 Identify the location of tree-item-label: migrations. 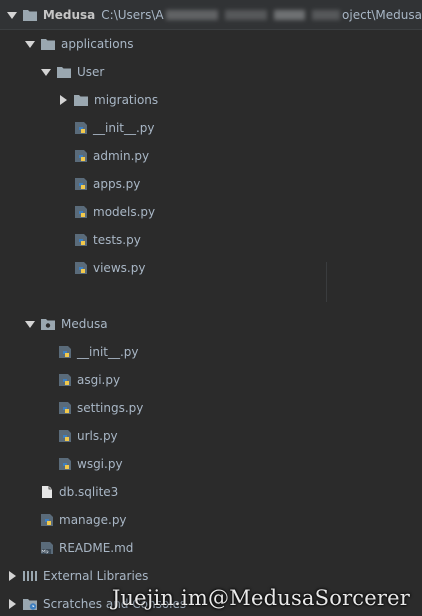
(126, 100).